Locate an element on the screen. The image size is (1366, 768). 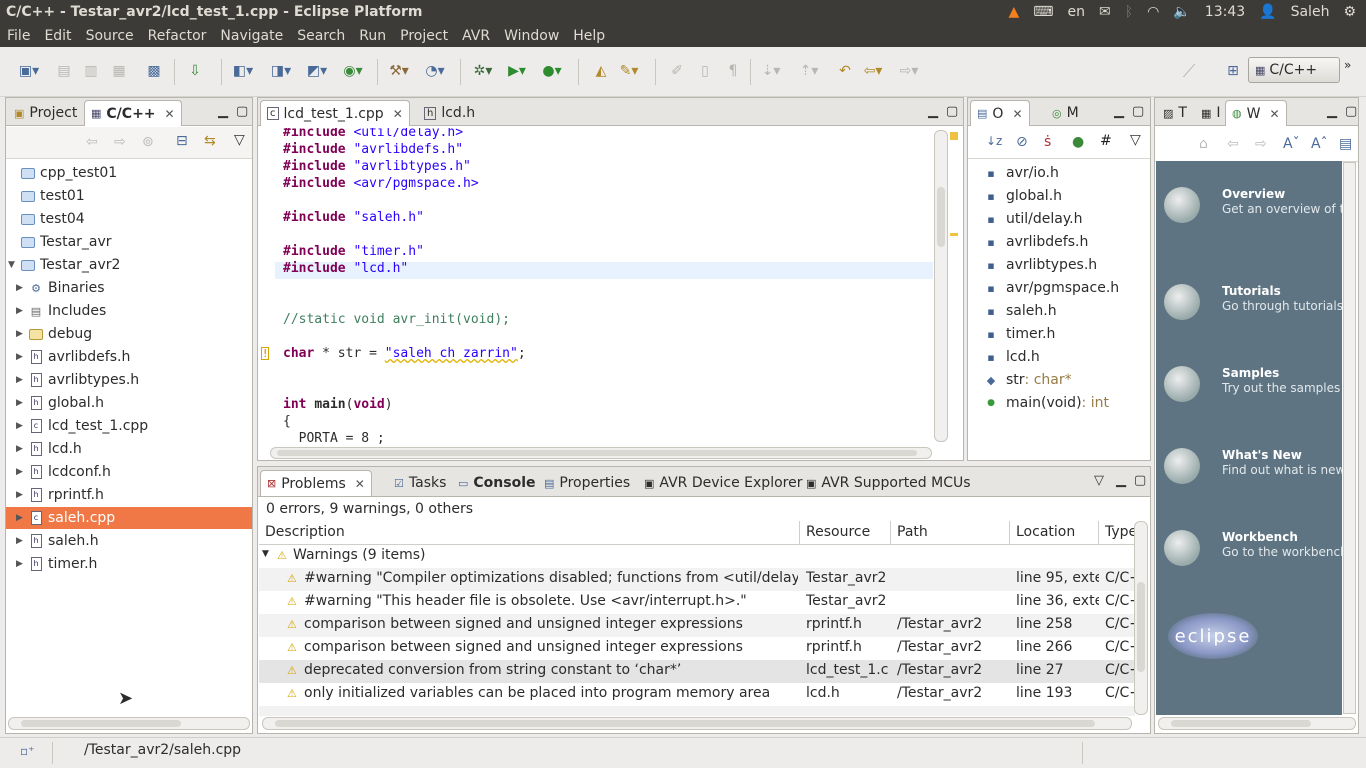
welcome-item: Workbench Go to the workbench is located at coordinates (1249, 558).